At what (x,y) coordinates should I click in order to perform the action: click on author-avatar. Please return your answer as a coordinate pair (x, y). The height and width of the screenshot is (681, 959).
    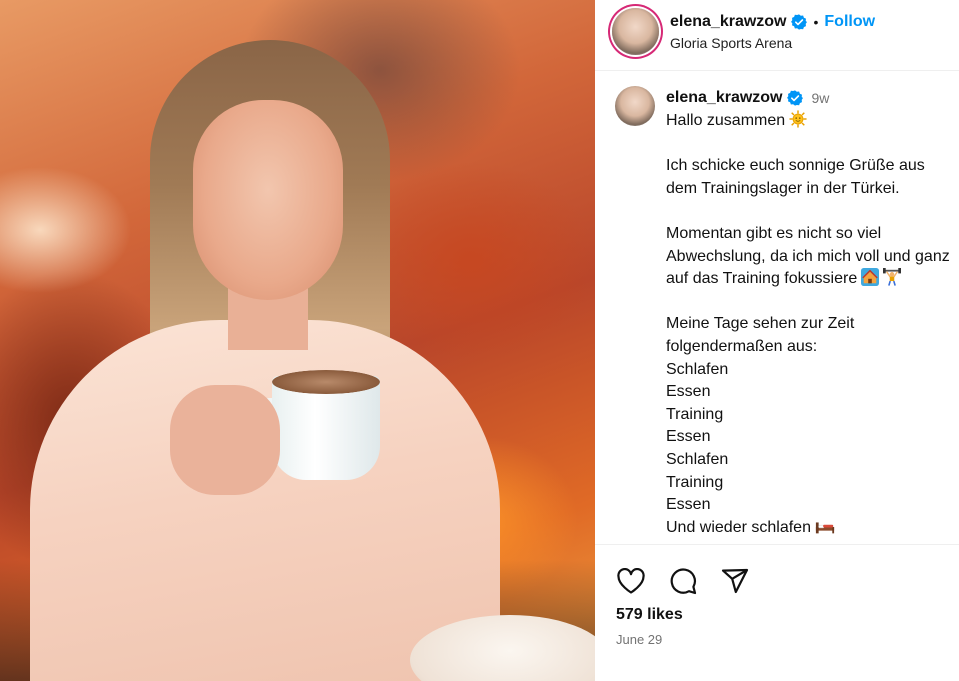
    Looking at the image, I should click on (635, 31).